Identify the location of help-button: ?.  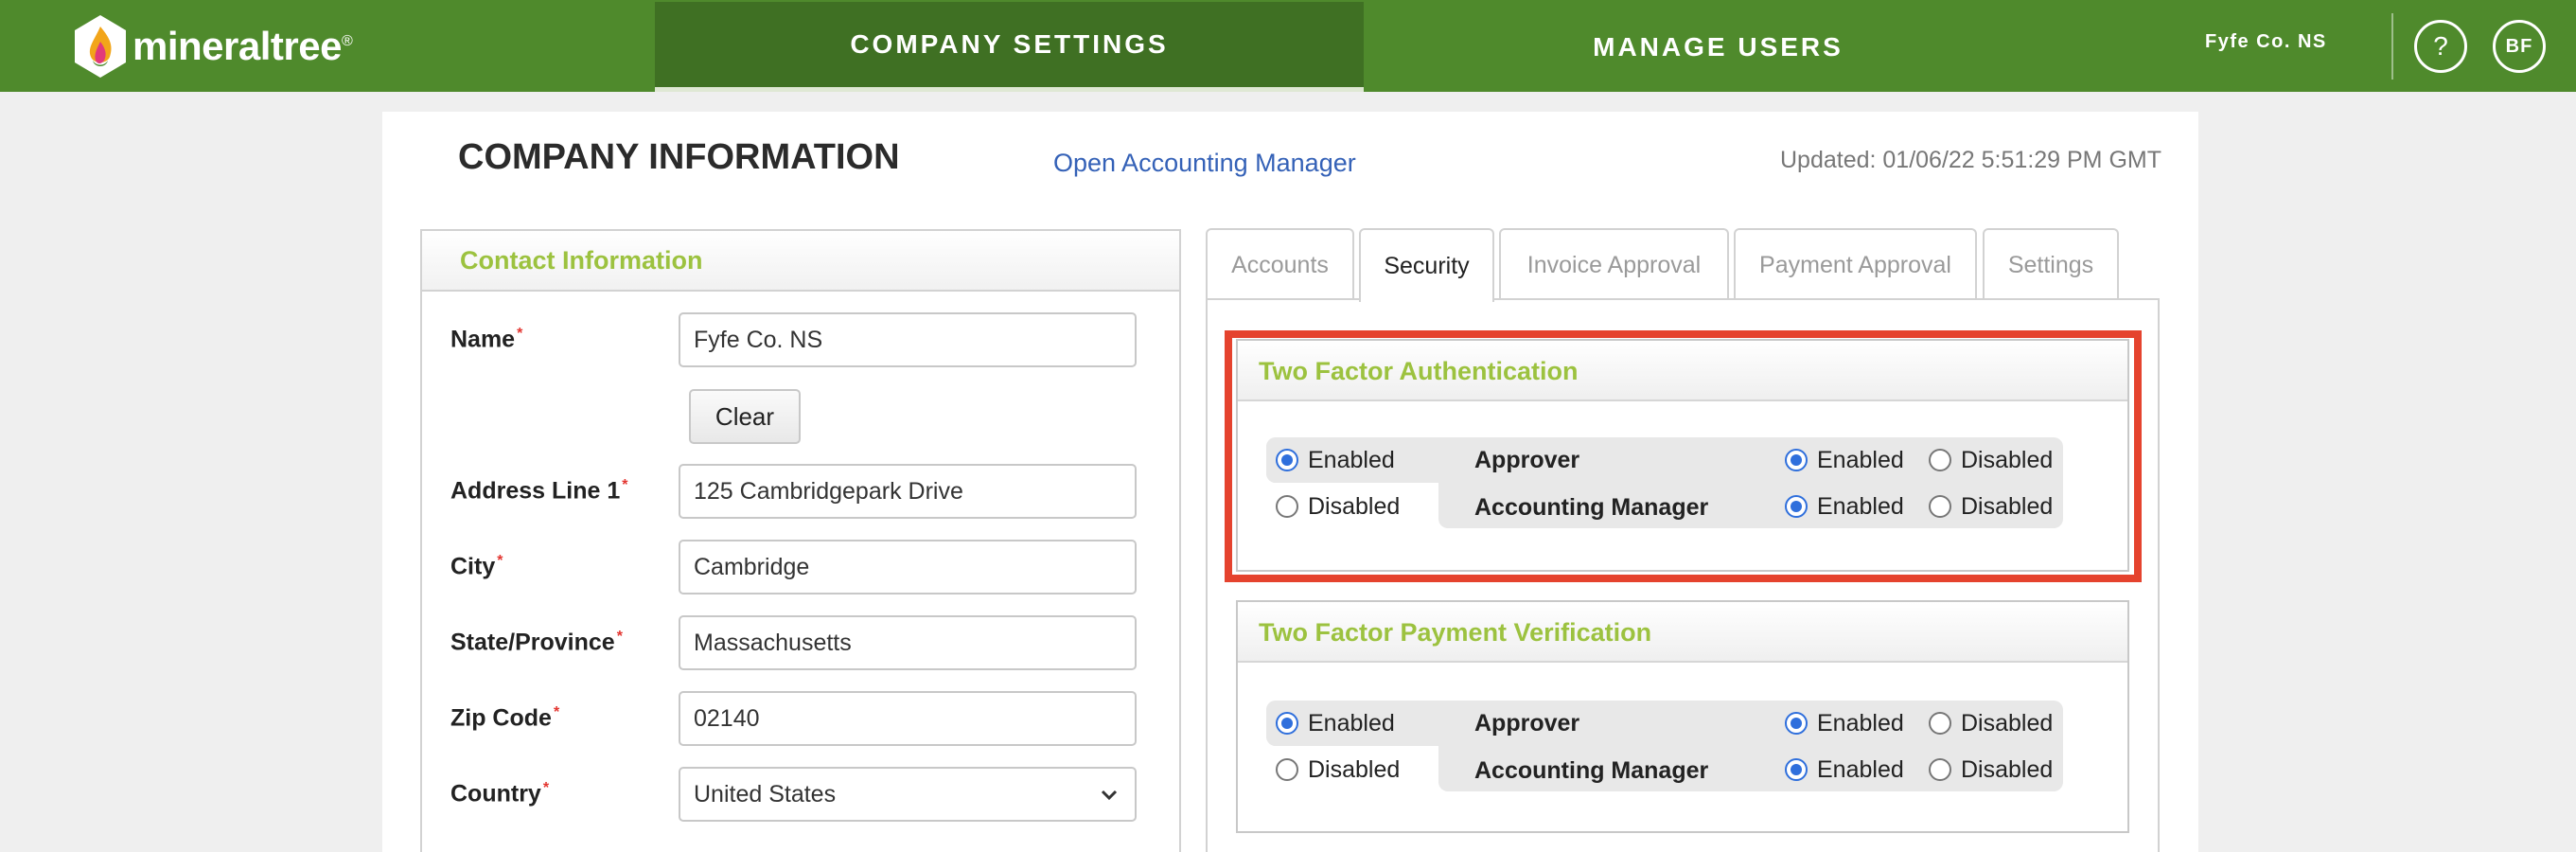
(2440, 46).